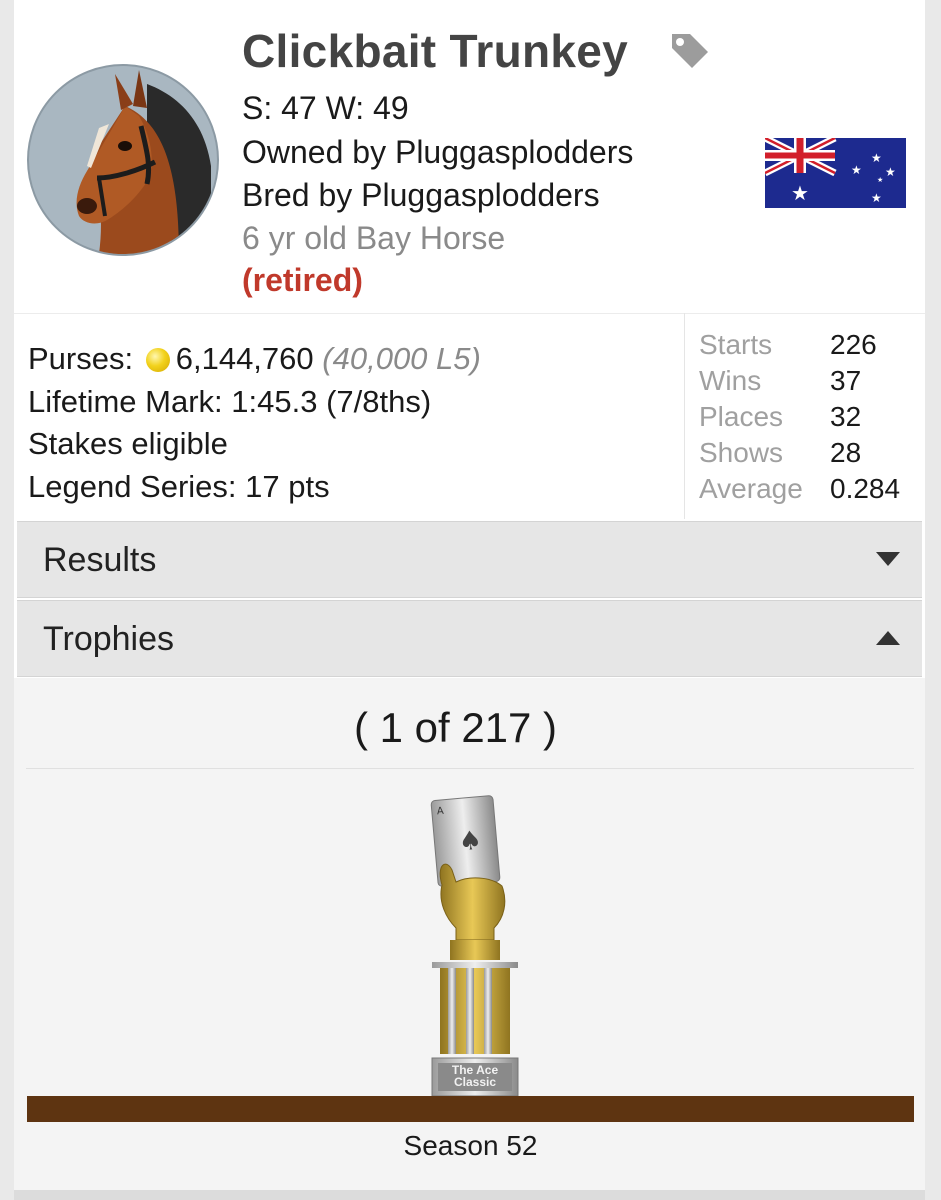 The width and height of the screenshot is (941, 1200). Describe the element at coordinates (469, 638) in the screenshot. I see `trophies-section-header: Trophies` at that location.